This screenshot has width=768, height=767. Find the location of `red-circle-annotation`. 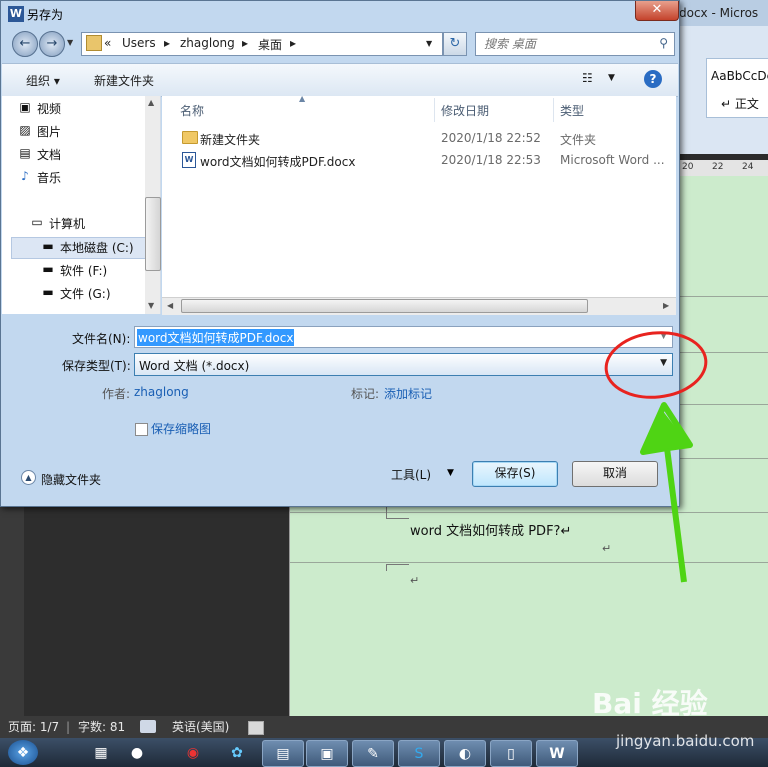

red-circle-annotation is located at coordinates (656, 365).